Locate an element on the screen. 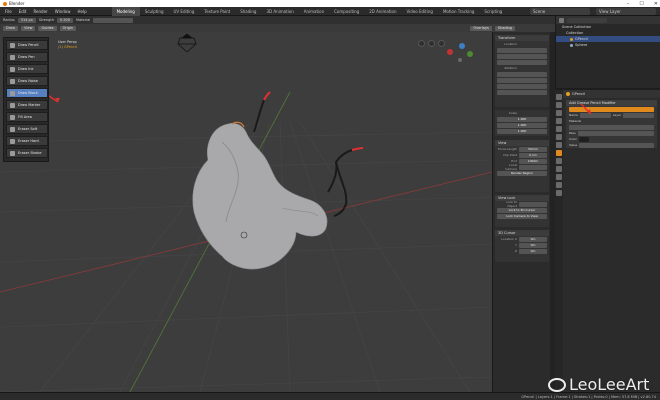  camera-view-icon is located at coordinates (441, 43).